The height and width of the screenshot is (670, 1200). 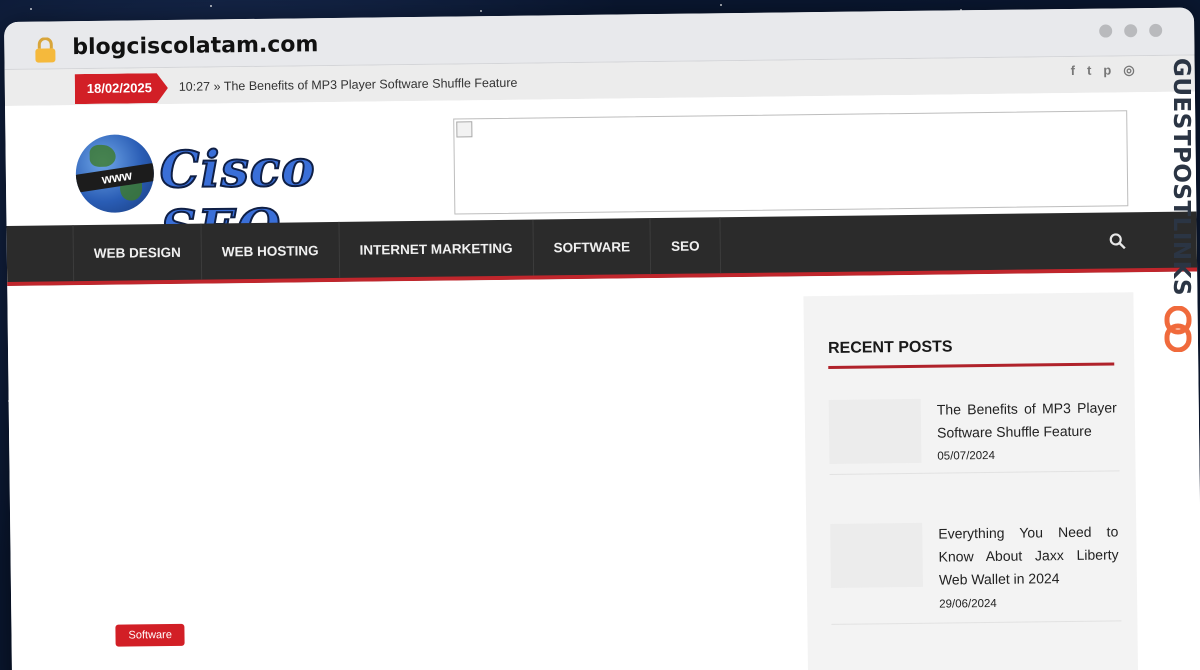 I want to click on pinterest-icon: p, so click(x=1107, y=70).